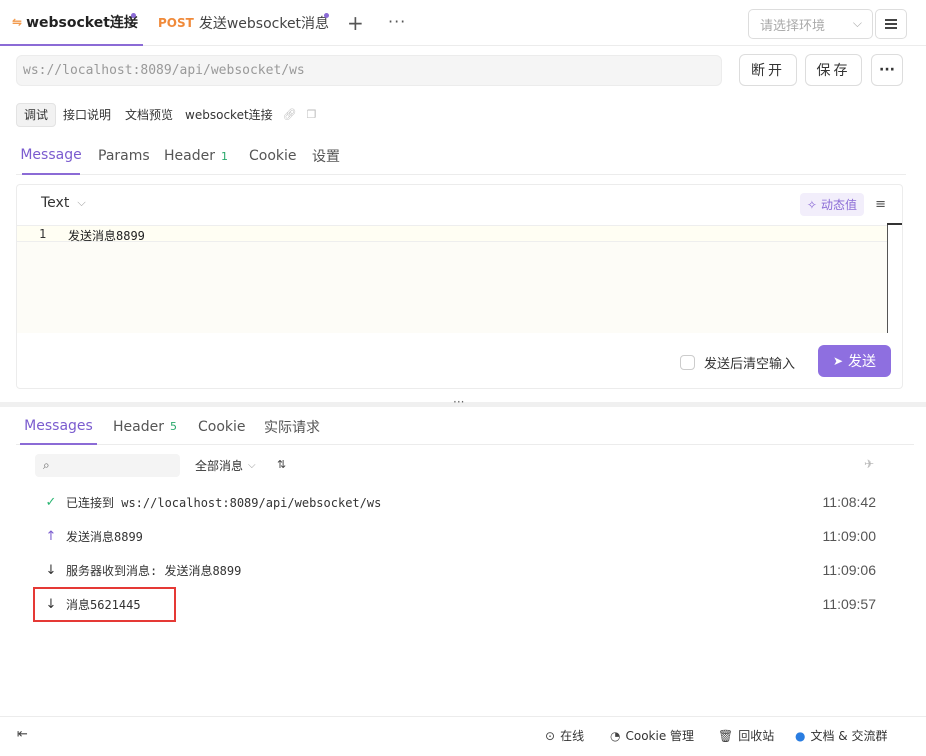  I want to click on link-icon: 🔗︎, so click(290, 114).